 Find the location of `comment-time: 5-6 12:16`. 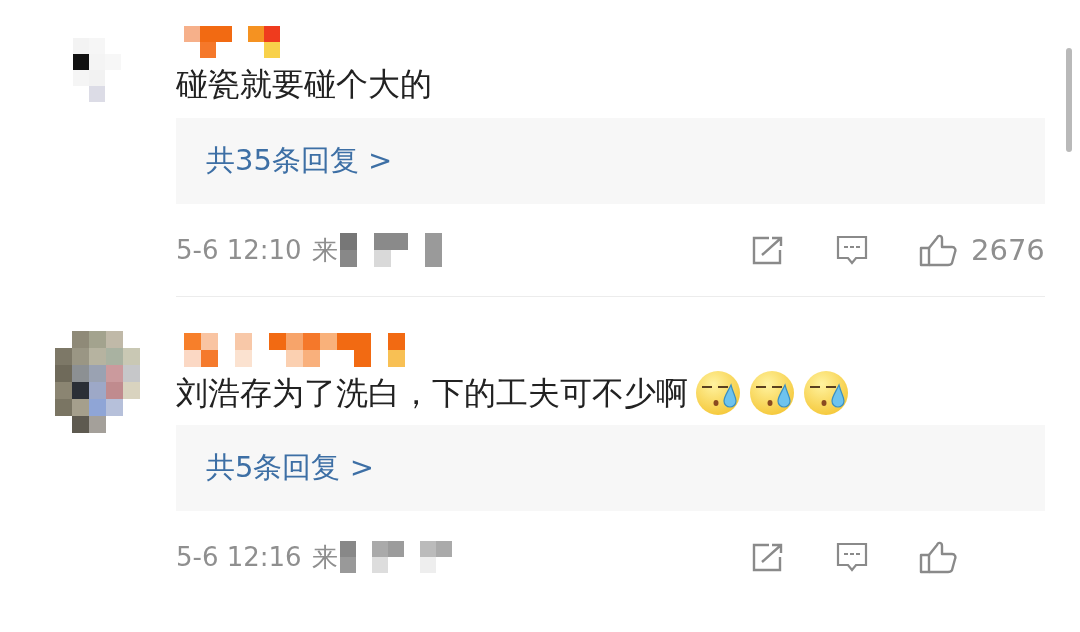

comment-time: 5-6 12:16 is located at coordinates (239, 557).